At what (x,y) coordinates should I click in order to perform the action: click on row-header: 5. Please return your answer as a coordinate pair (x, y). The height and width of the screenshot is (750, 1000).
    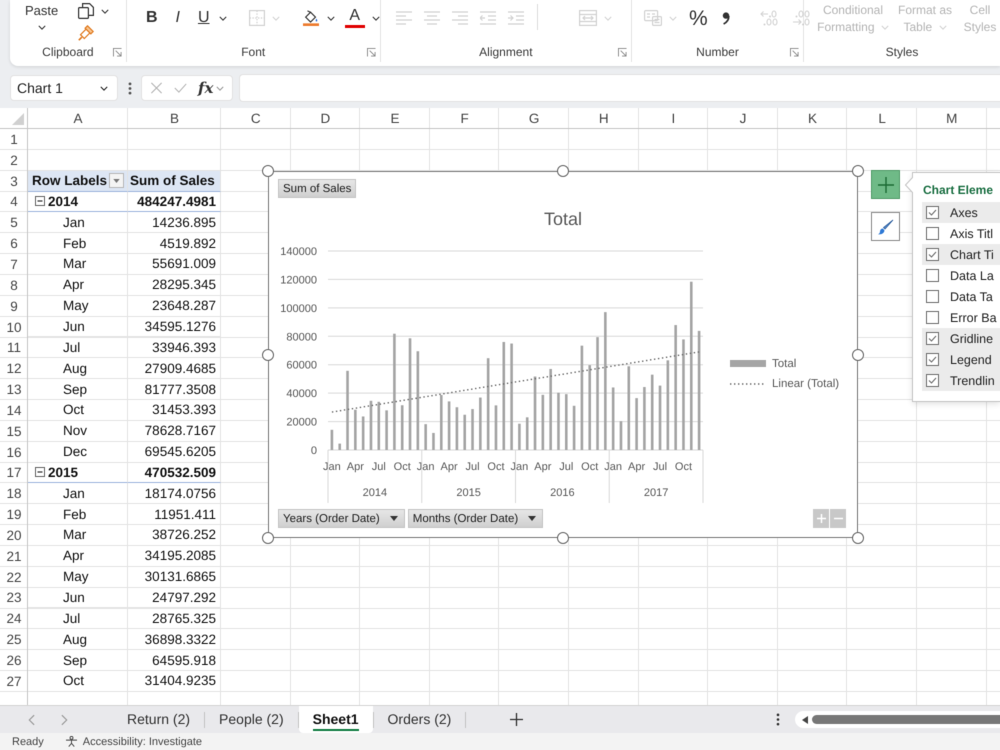
    Looking at the image, I should click on (14, 223).